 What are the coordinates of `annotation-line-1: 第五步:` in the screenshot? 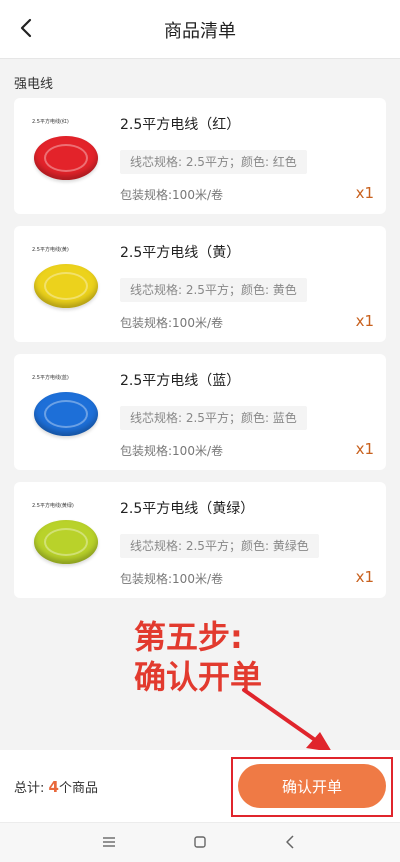 It's located at (188, 637).